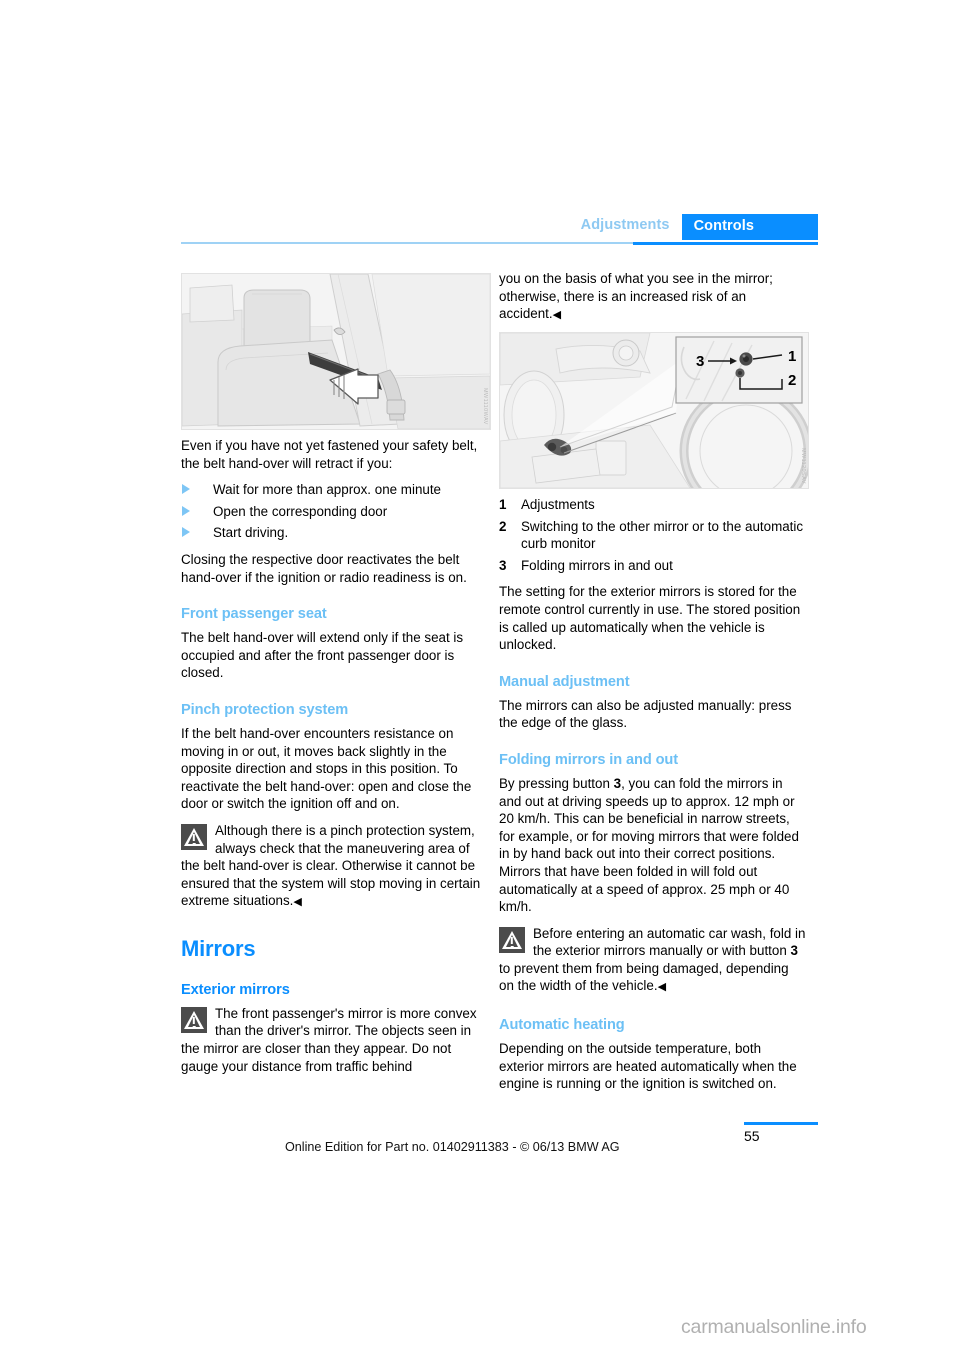 This screenshot has height=1358, width=960. I want to click on header-divider-accent, so click(725, 243).